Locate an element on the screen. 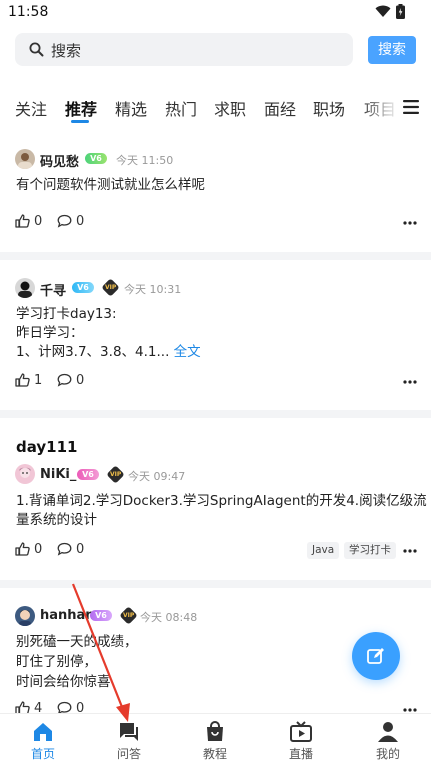 Image resolution: width=431 pixels, height=768 pixels. nav-label: 教程 is located at coordinates (214, 754).